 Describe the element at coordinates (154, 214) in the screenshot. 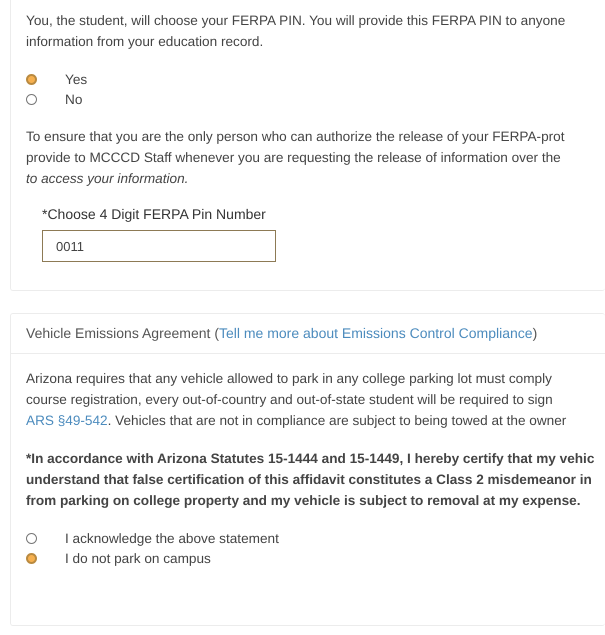

I see `field-label: *Choose 4 Digit FERPA Pin Number` at that location.